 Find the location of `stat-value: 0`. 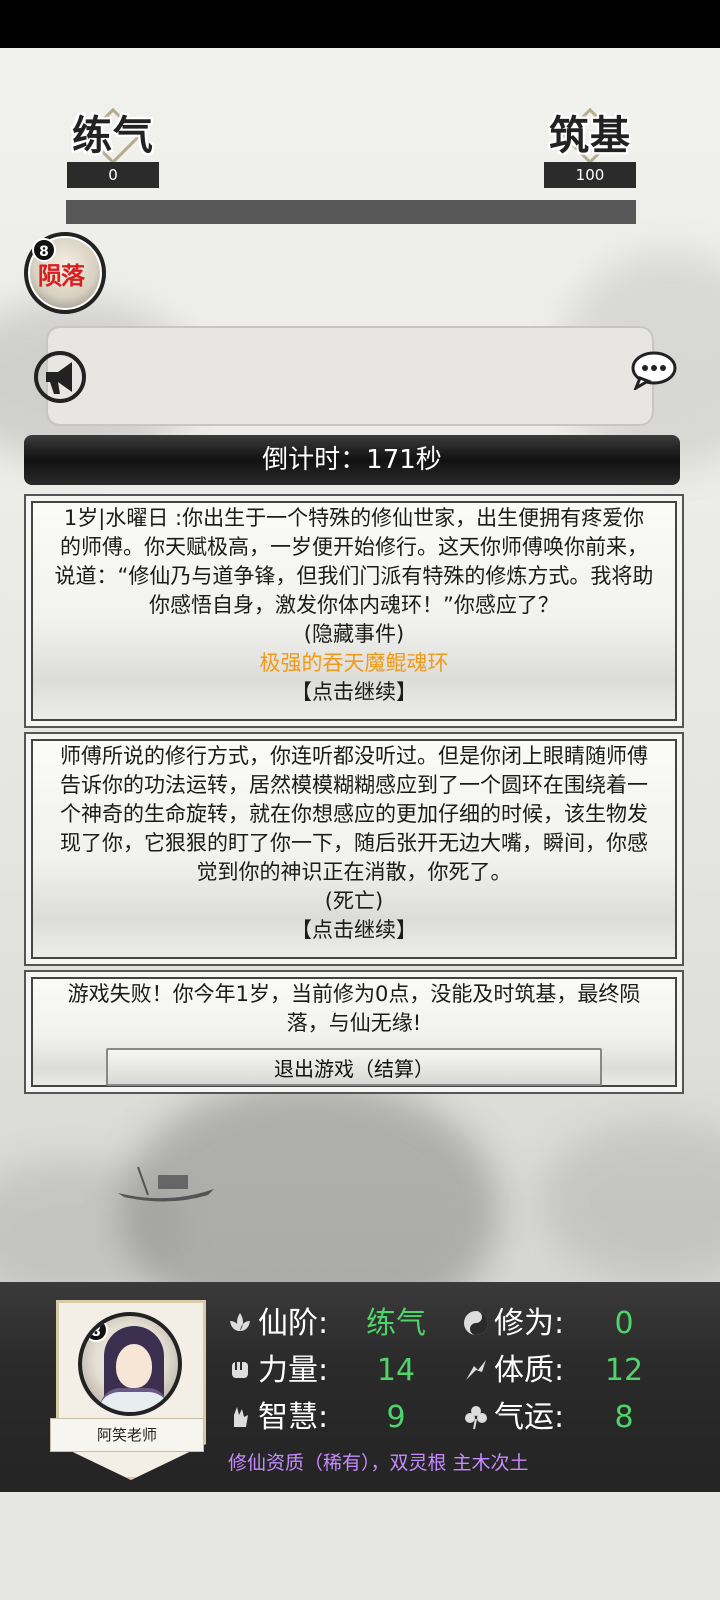

stat-value: 0 is located at coordinates (624, 1323).